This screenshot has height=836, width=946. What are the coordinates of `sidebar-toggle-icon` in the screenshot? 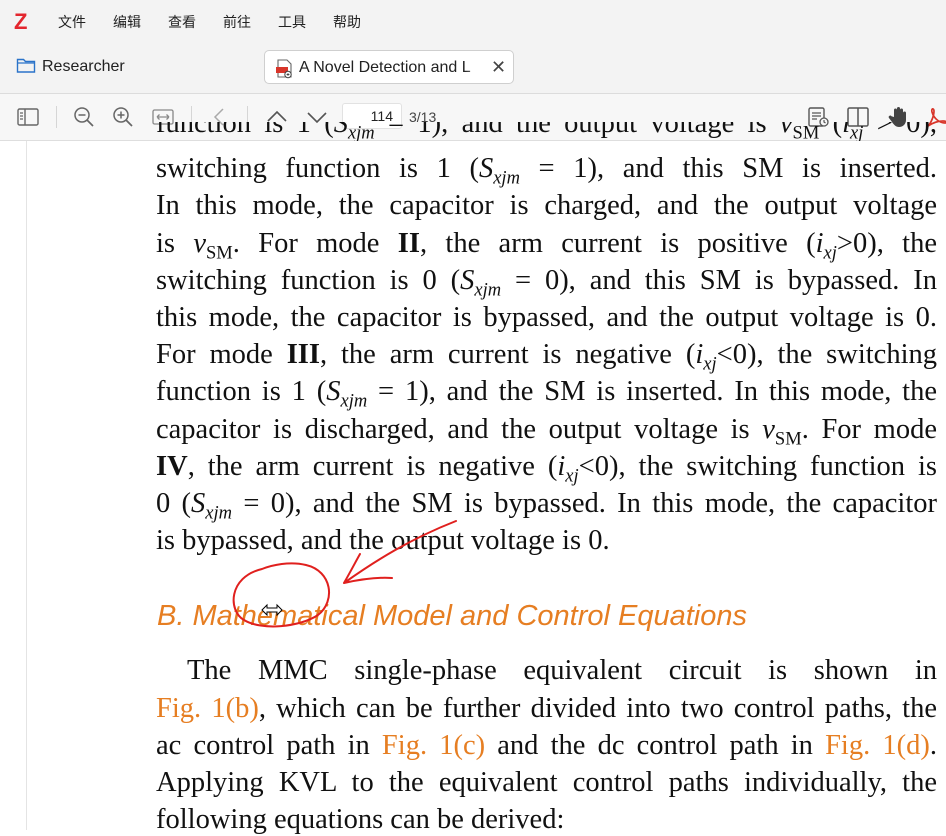 It's located at (28, 117).